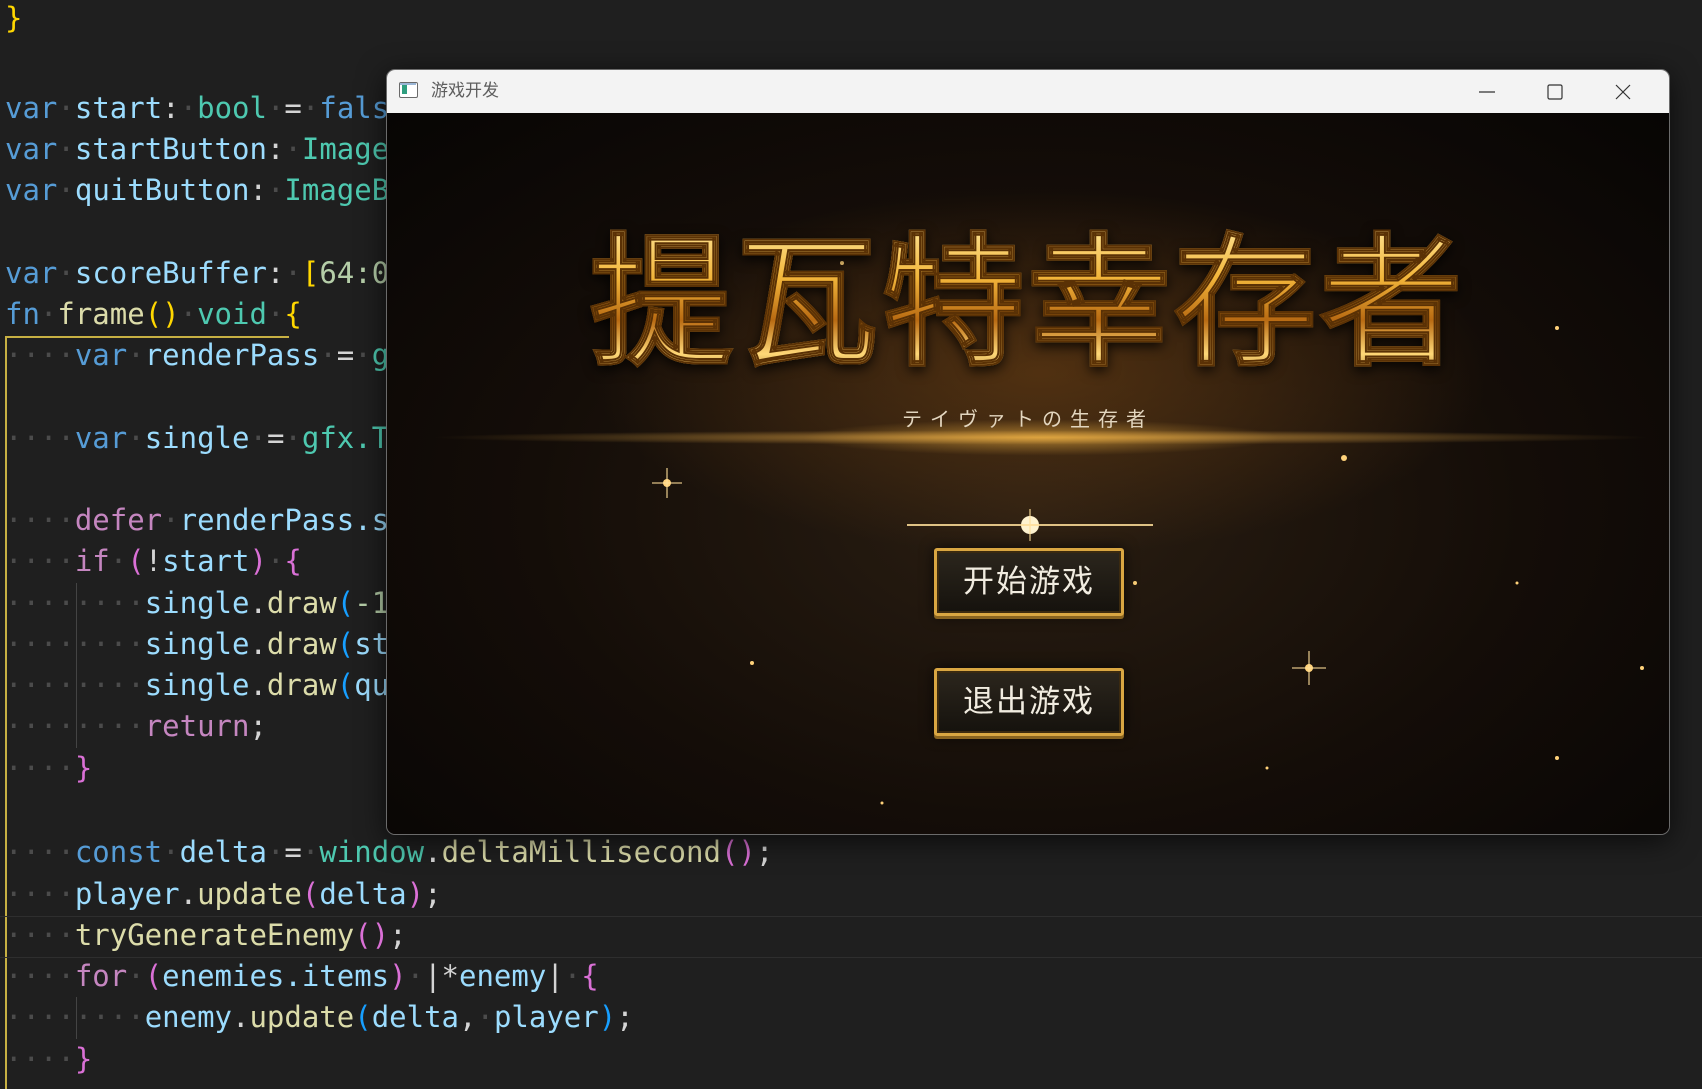 The height and width of the screenshot is (1089, 1702). I want to click on game-title-logo: 提瓦特幸存者, so click(1028, 303).